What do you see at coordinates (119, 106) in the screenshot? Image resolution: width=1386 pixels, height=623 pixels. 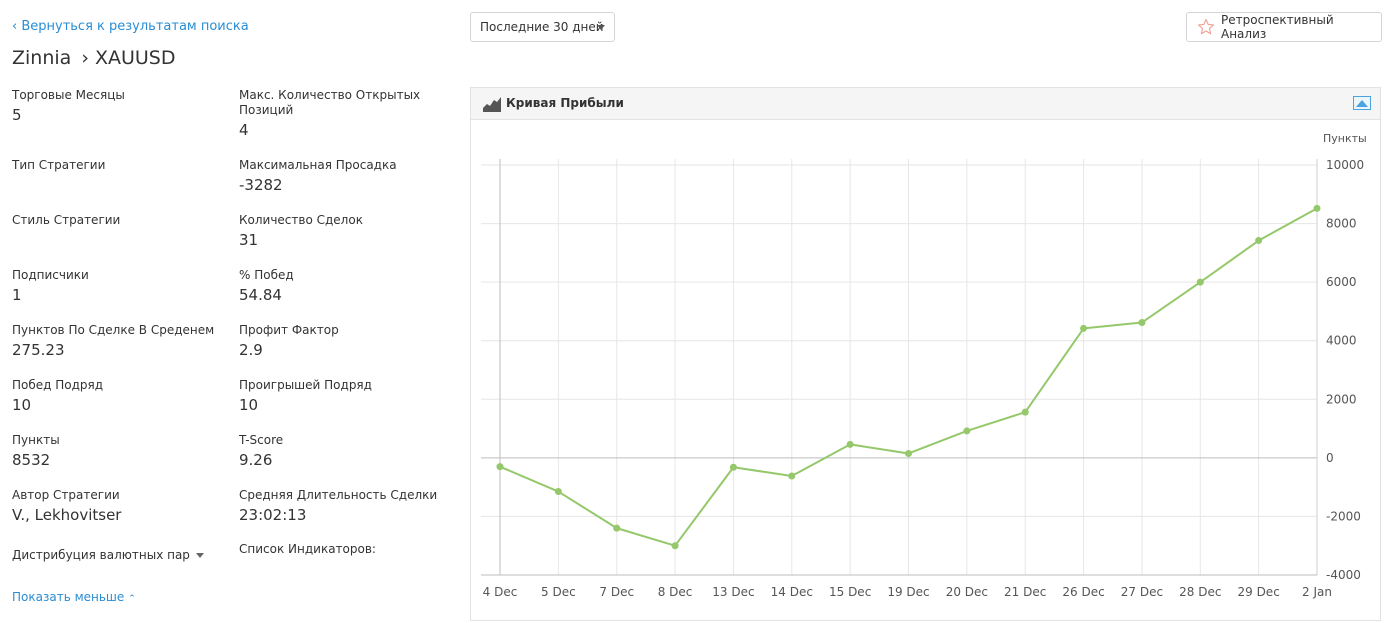 I see `stat-trading-months: Торговые Месяцы 5` at bounding box center [119, 106].